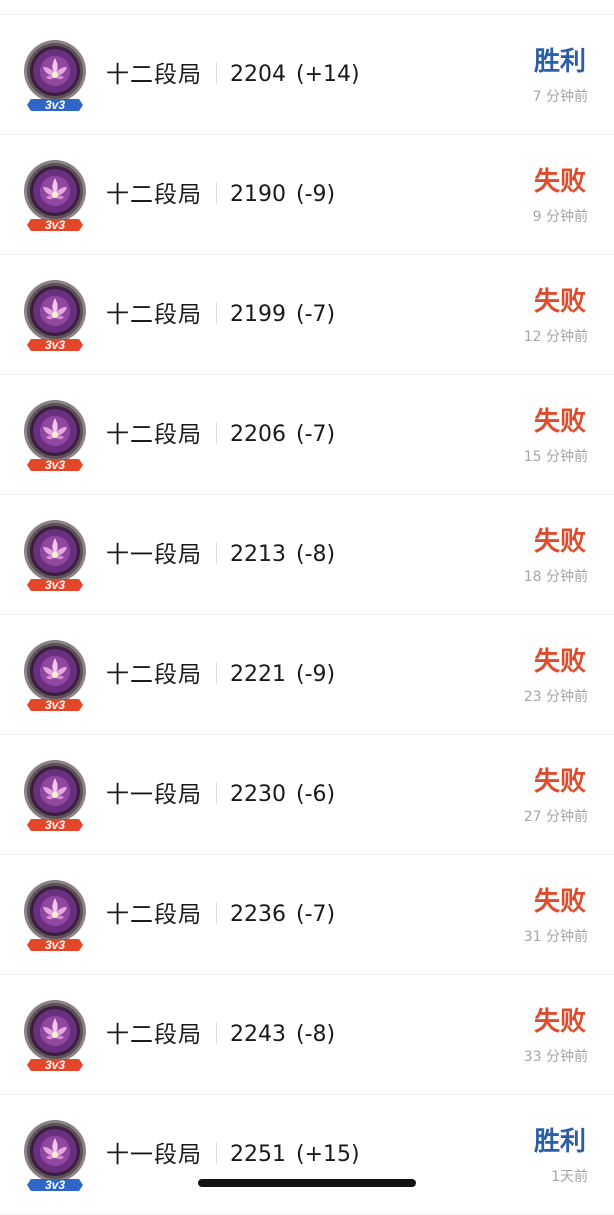  Describe the element at coordinates (555, 937) in the screenshot. I see `time-ago: 31 分钟前` at that location.